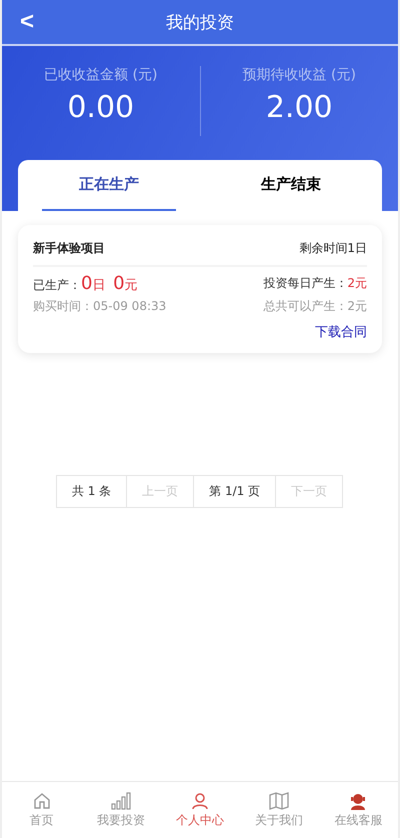 This screenshot has height=838, width=400. What do you see at coordinates (299, 75) in the screenshot?
I see `summary-label: 预期待收收益 (元)` at bounding box center [299, 75].